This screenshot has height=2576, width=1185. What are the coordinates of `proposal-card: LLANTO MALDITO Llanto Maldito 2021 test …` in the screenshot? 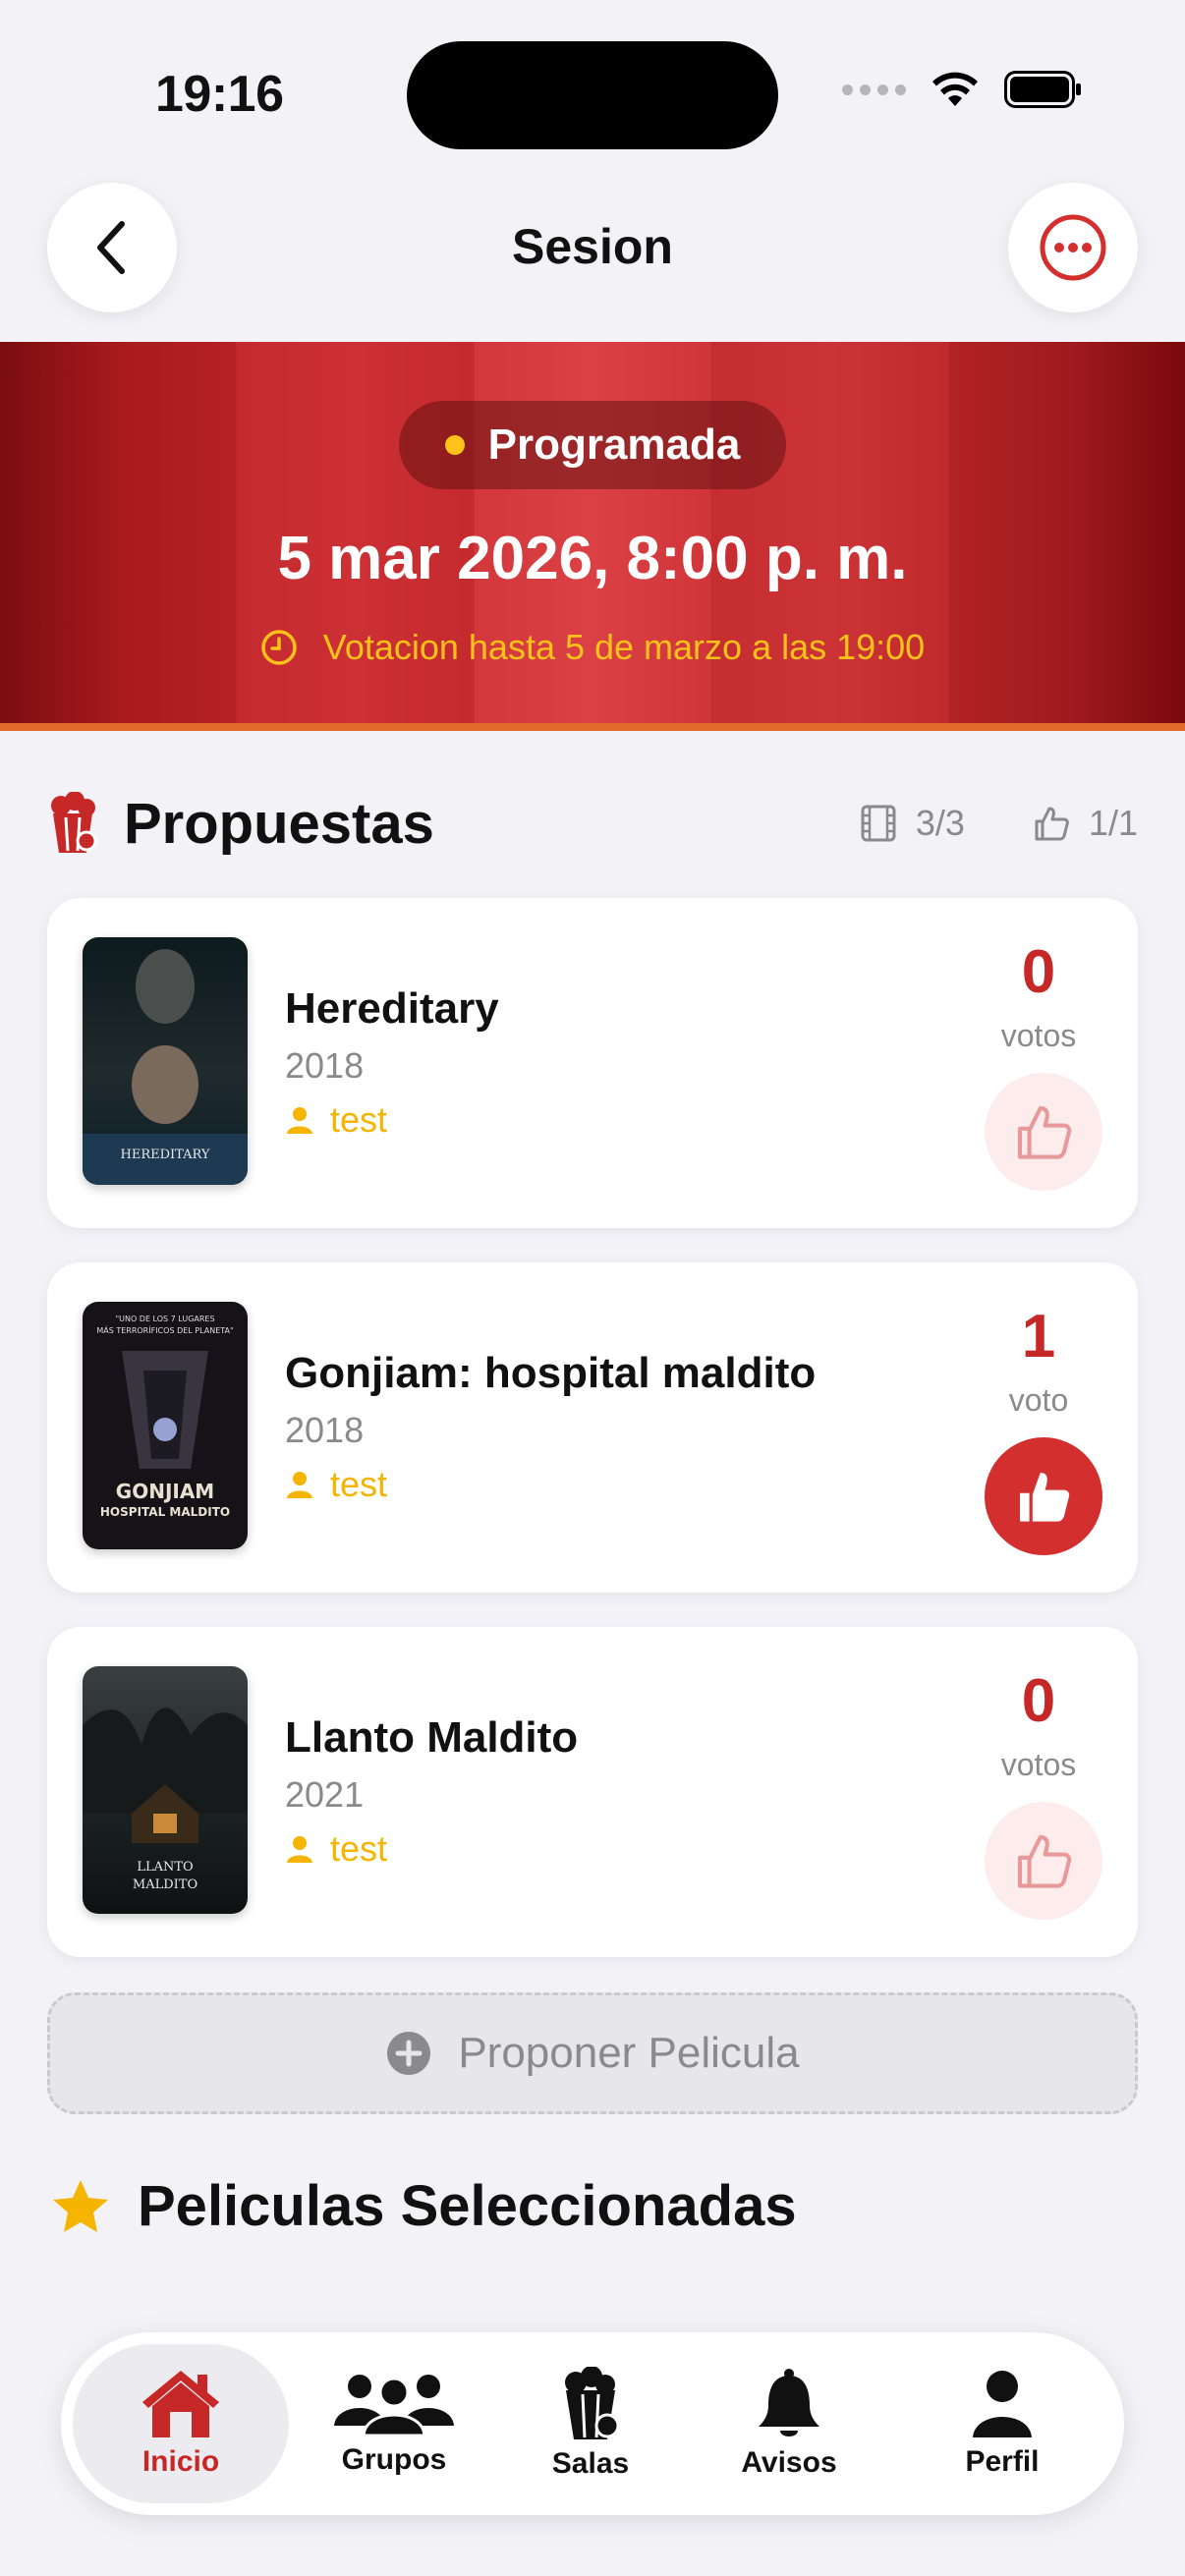 It's located at (592, 1792).